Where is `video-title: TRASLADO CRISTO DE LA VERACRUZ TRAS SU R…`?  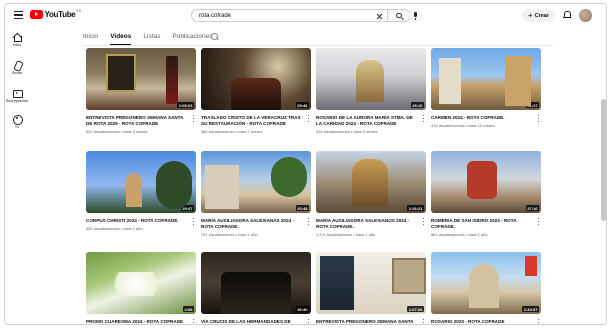
video-title: TRASLADO CRISTO DE LA VERACRUZ TRAS SU R… is located at coordinates (251, 121).